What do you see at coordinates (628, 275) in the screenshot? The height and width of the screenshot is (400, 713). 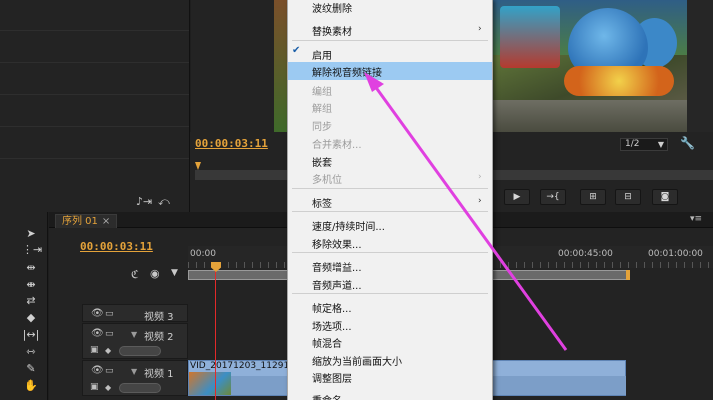 I see `work-area-end-handle` at bounding box center [628, 275].